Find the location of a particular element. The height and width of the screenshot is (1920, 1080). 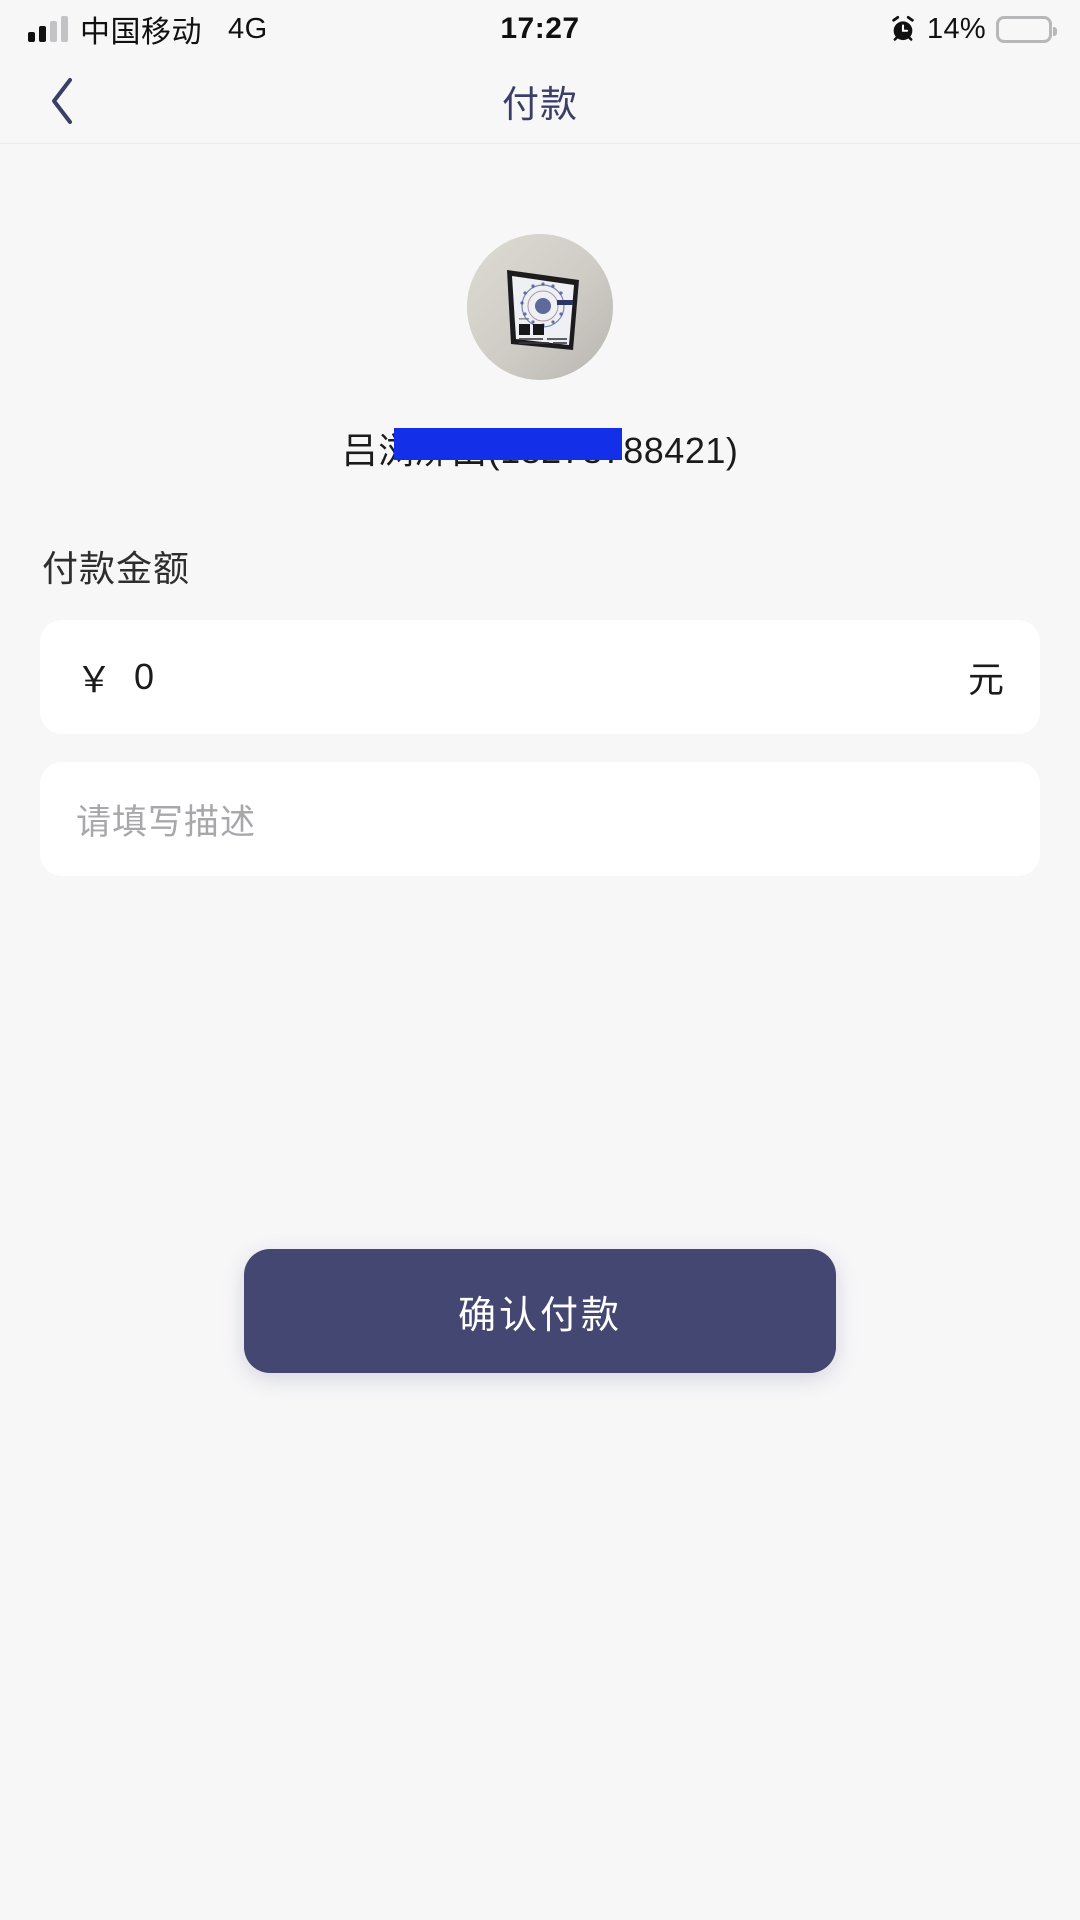

payee-avatar-photo is located at coordinates (540, 307).